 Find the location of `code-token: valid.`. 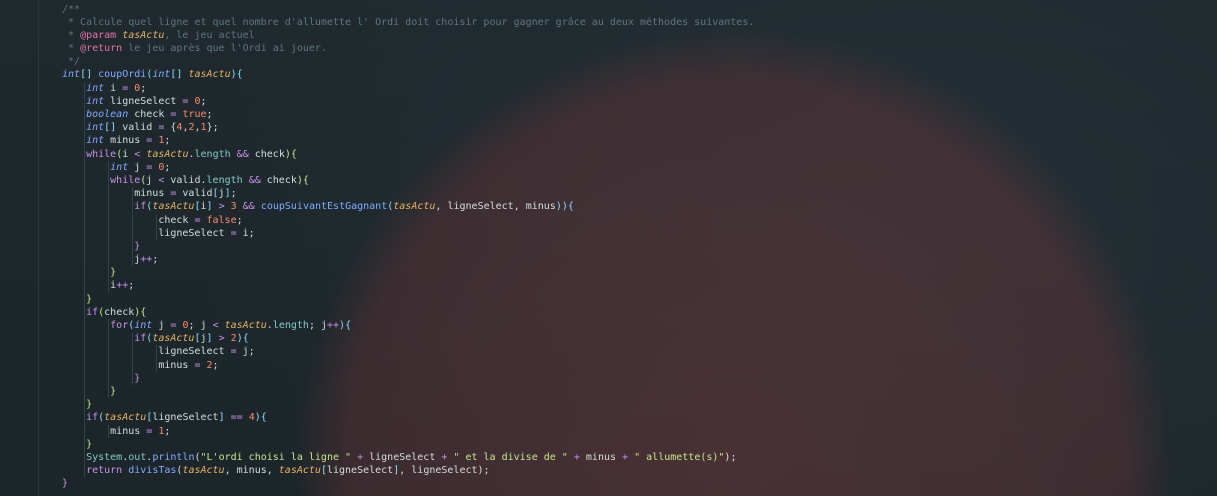

code-token: valid. is located at coordinates (185, 180).